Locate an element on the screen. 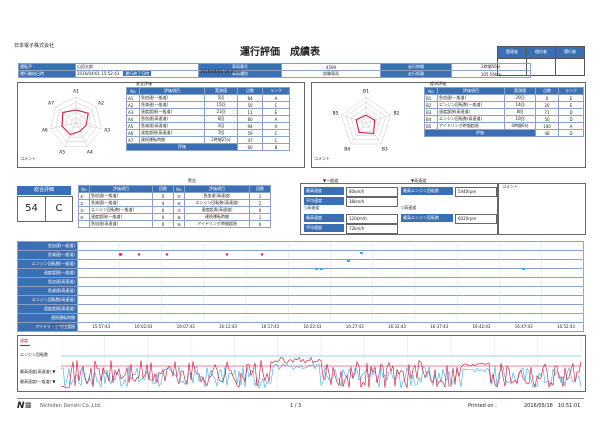 Image resolution: width=600 pixels, height=425 pixels. safety-cell: 84 is located at coordinates (250, 98).